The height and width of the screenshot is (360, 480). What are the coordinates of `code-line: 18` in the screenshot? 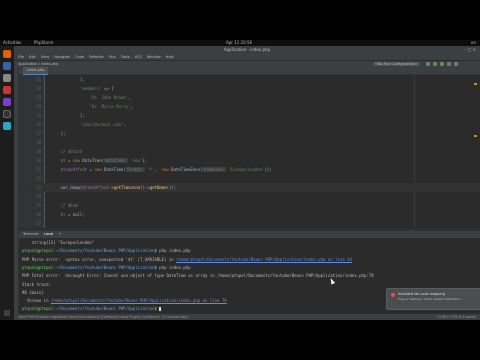 It's located at (249, 142).